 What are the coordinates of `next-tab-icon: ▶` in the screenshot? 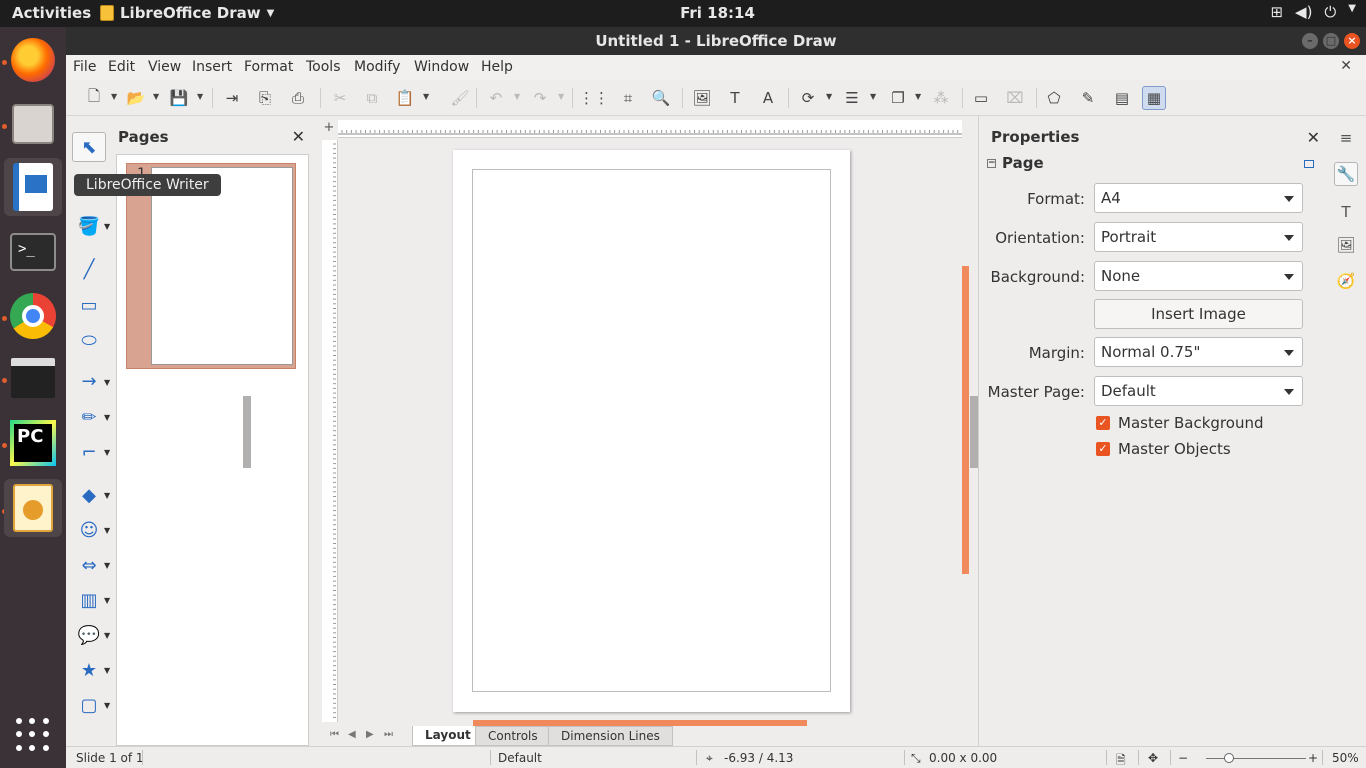 It's located at (370, 734).